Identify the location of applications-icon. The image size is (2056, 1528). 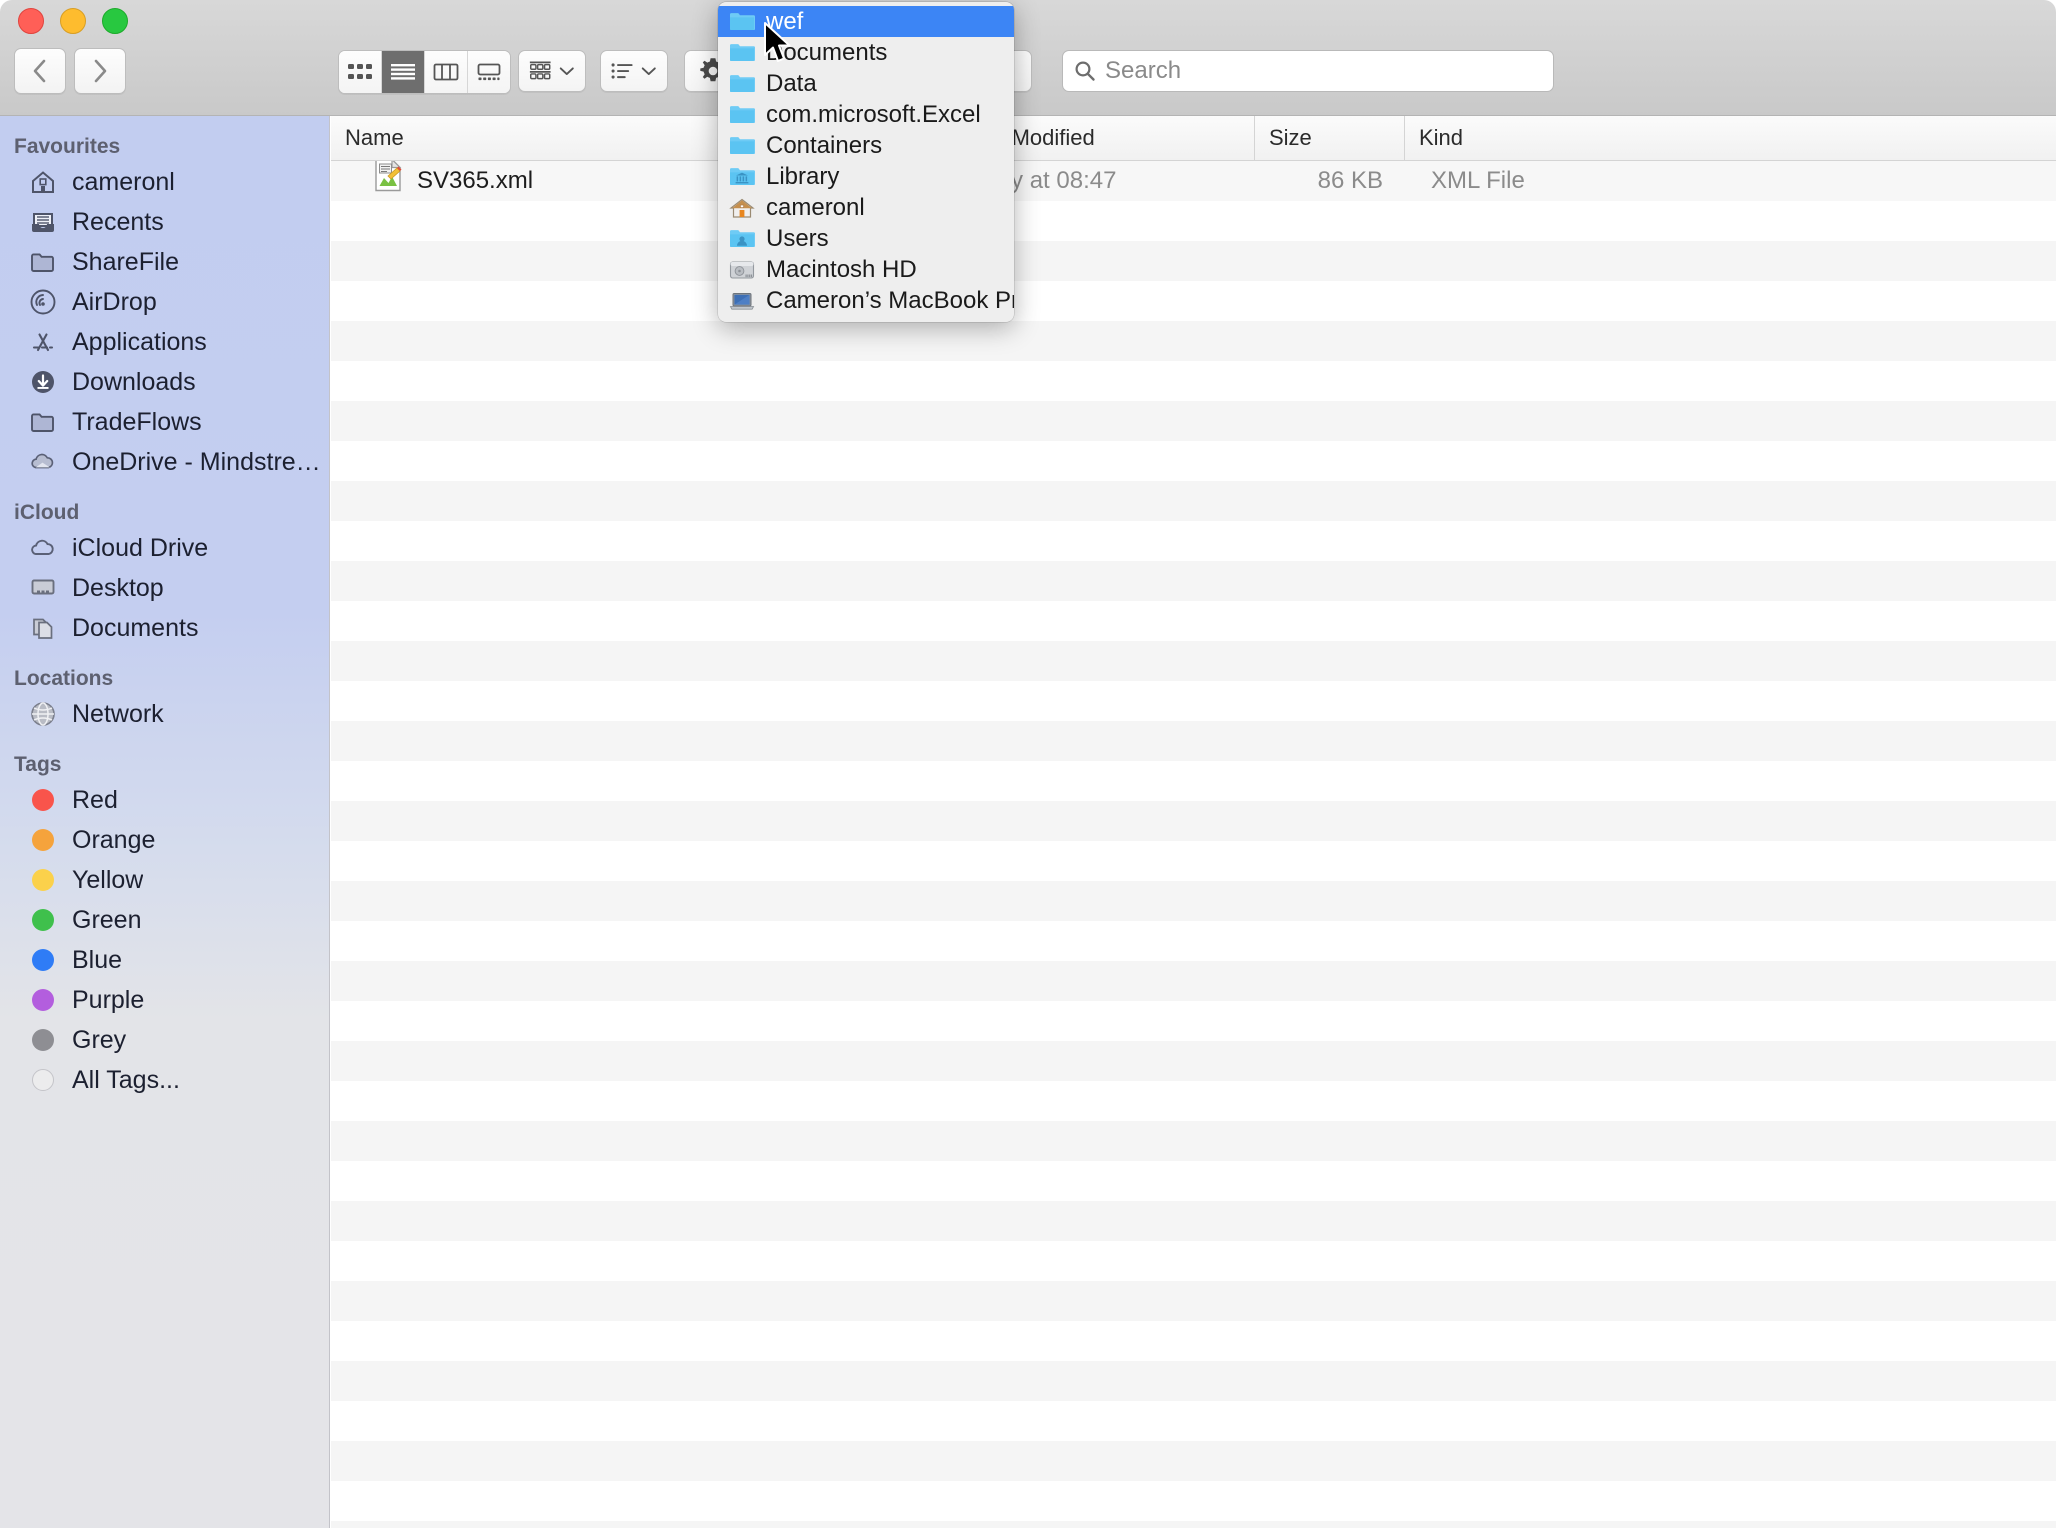
(43, 342).